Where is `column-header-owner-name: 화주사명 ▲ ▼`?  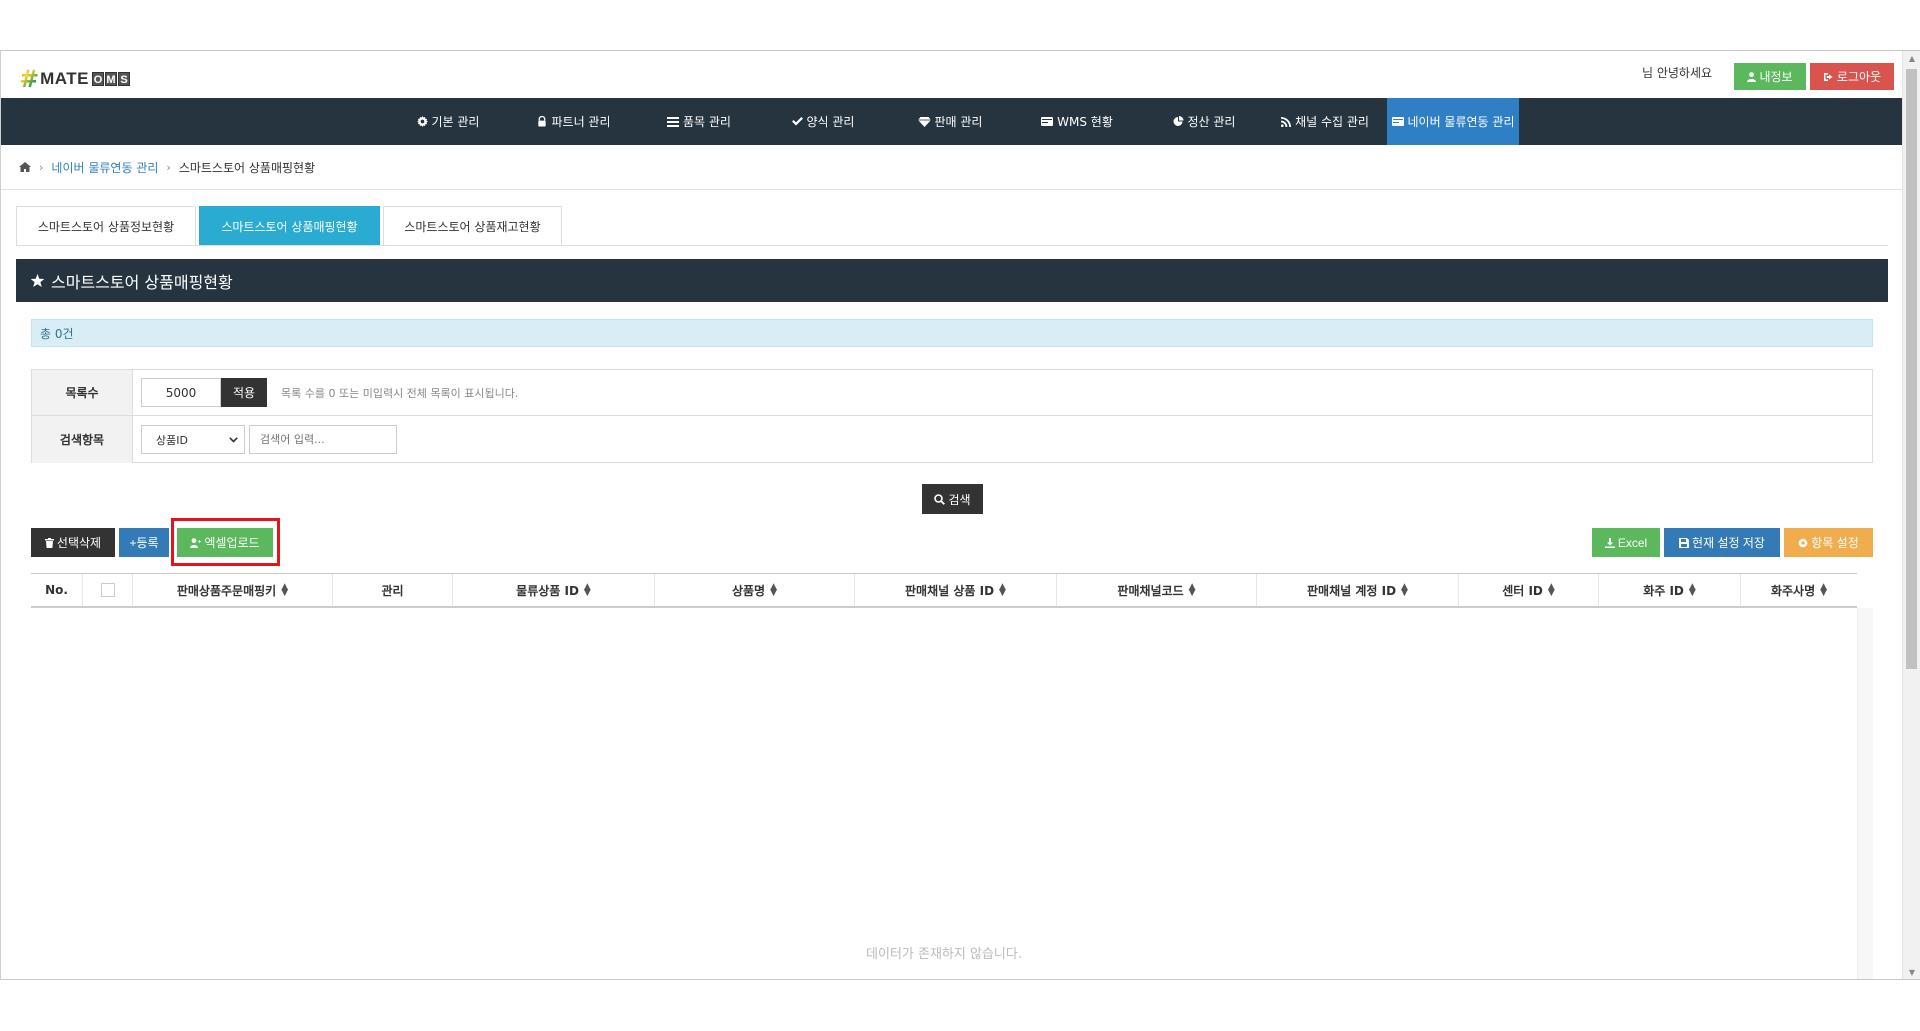
column-header-owner-name: 화주사명 ▲ ▼ is located at coordinates (1799, 590).